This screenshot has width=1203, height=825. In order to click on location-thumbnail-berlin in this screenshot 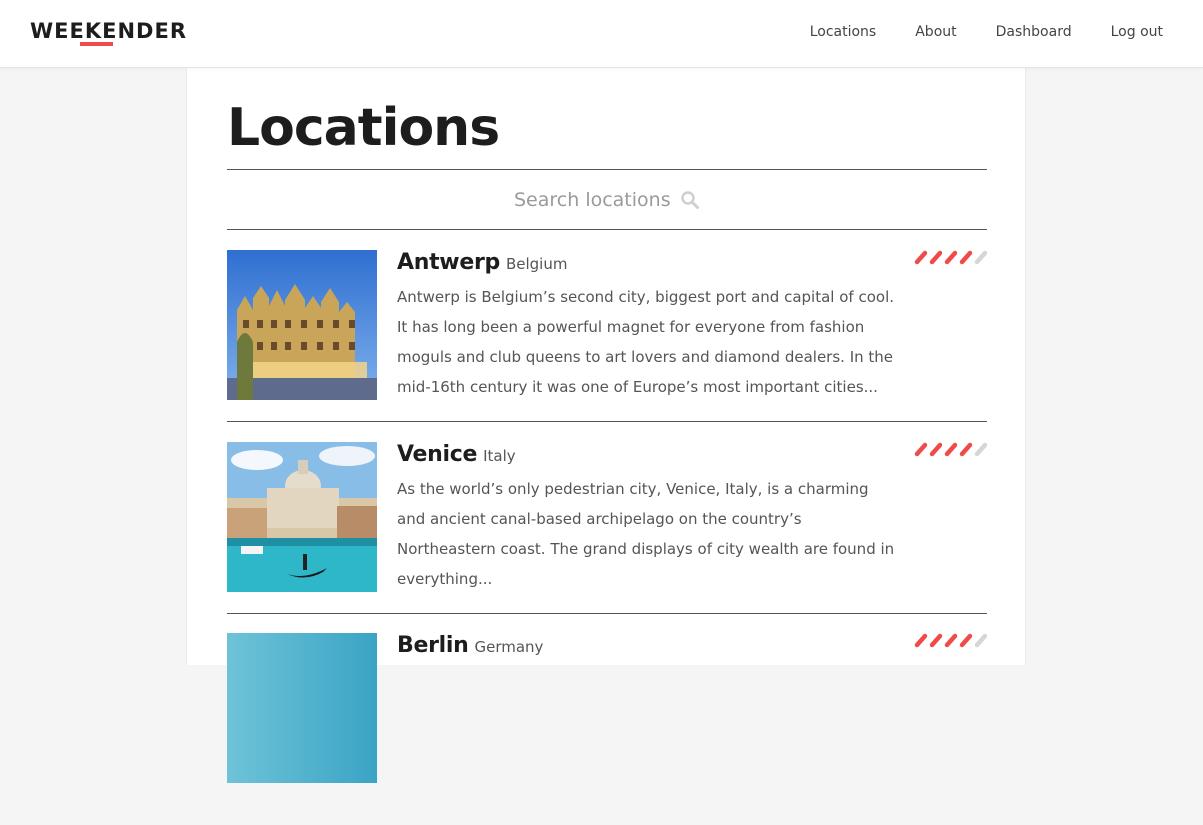, I will do `click(302, 708)`.